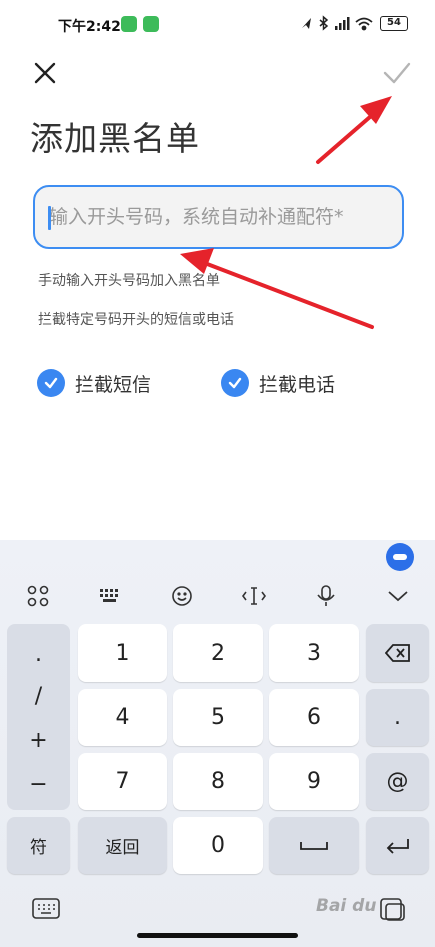 The height and width of the screenshot is (947, 435). I want to click on key-9: 9, so click(314, 781).